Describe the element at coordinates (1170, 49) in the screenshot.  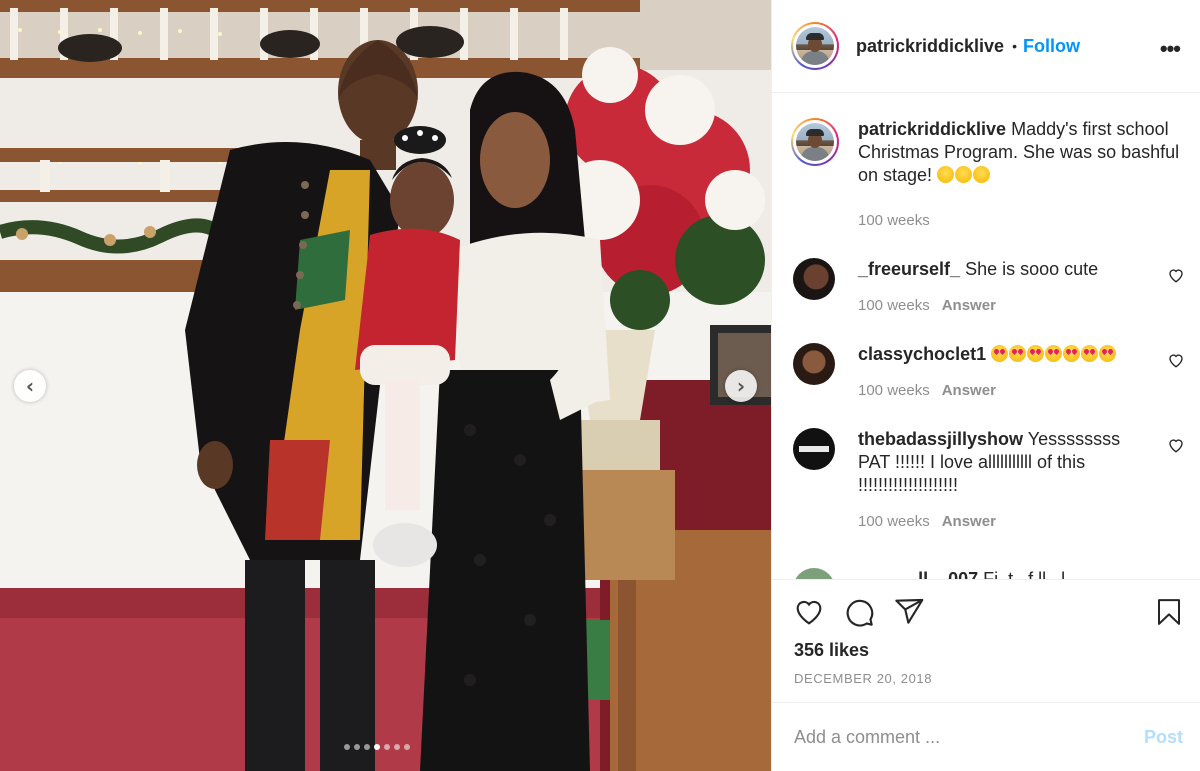
I see `more-options-icon: •••` at that location.